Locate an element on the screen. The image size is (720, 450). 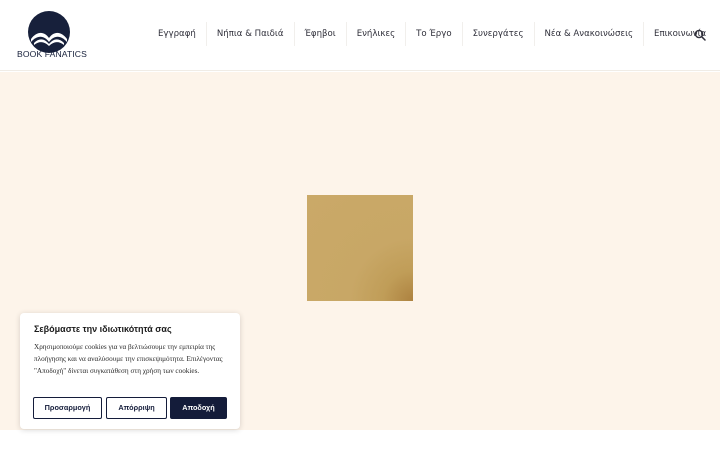
open-book-circle-icon is located at coordinates (49, 32).